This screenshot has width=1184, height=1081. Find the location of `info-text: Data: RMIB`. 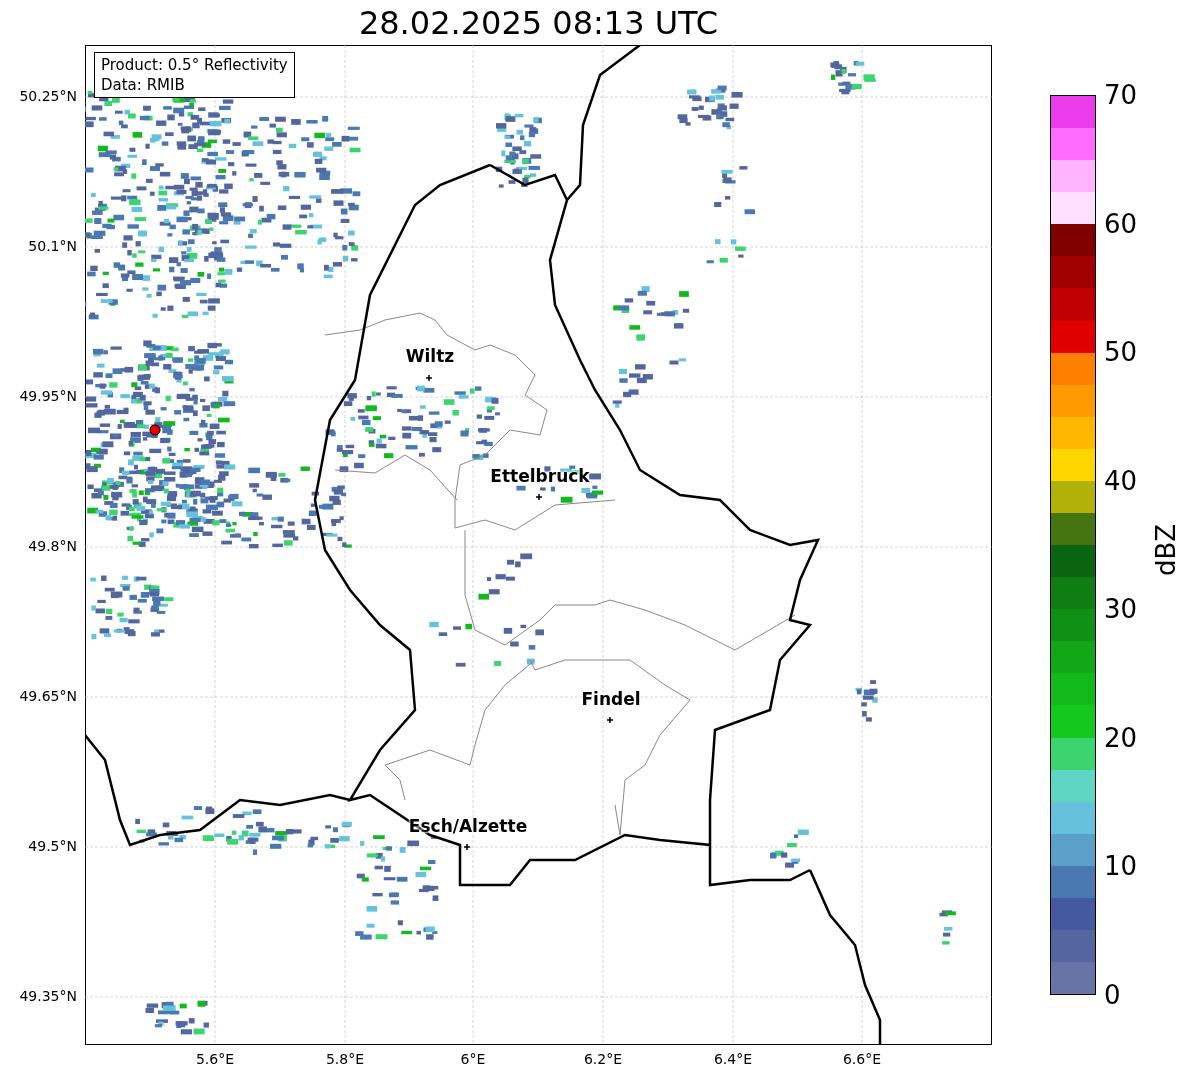

info-text: Data: RMIB is located at coordinates (143, 85).